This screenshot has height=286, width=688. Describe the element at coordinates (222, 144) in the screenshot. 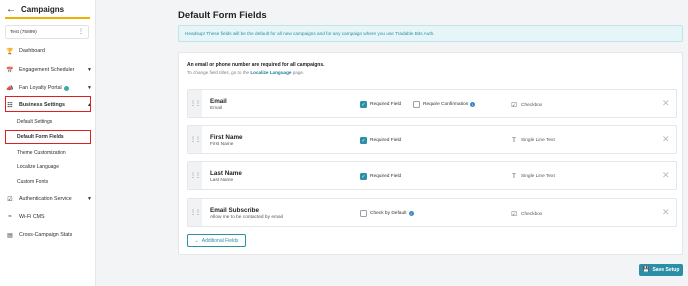

I see `field-subtitle: First Name` at that location.